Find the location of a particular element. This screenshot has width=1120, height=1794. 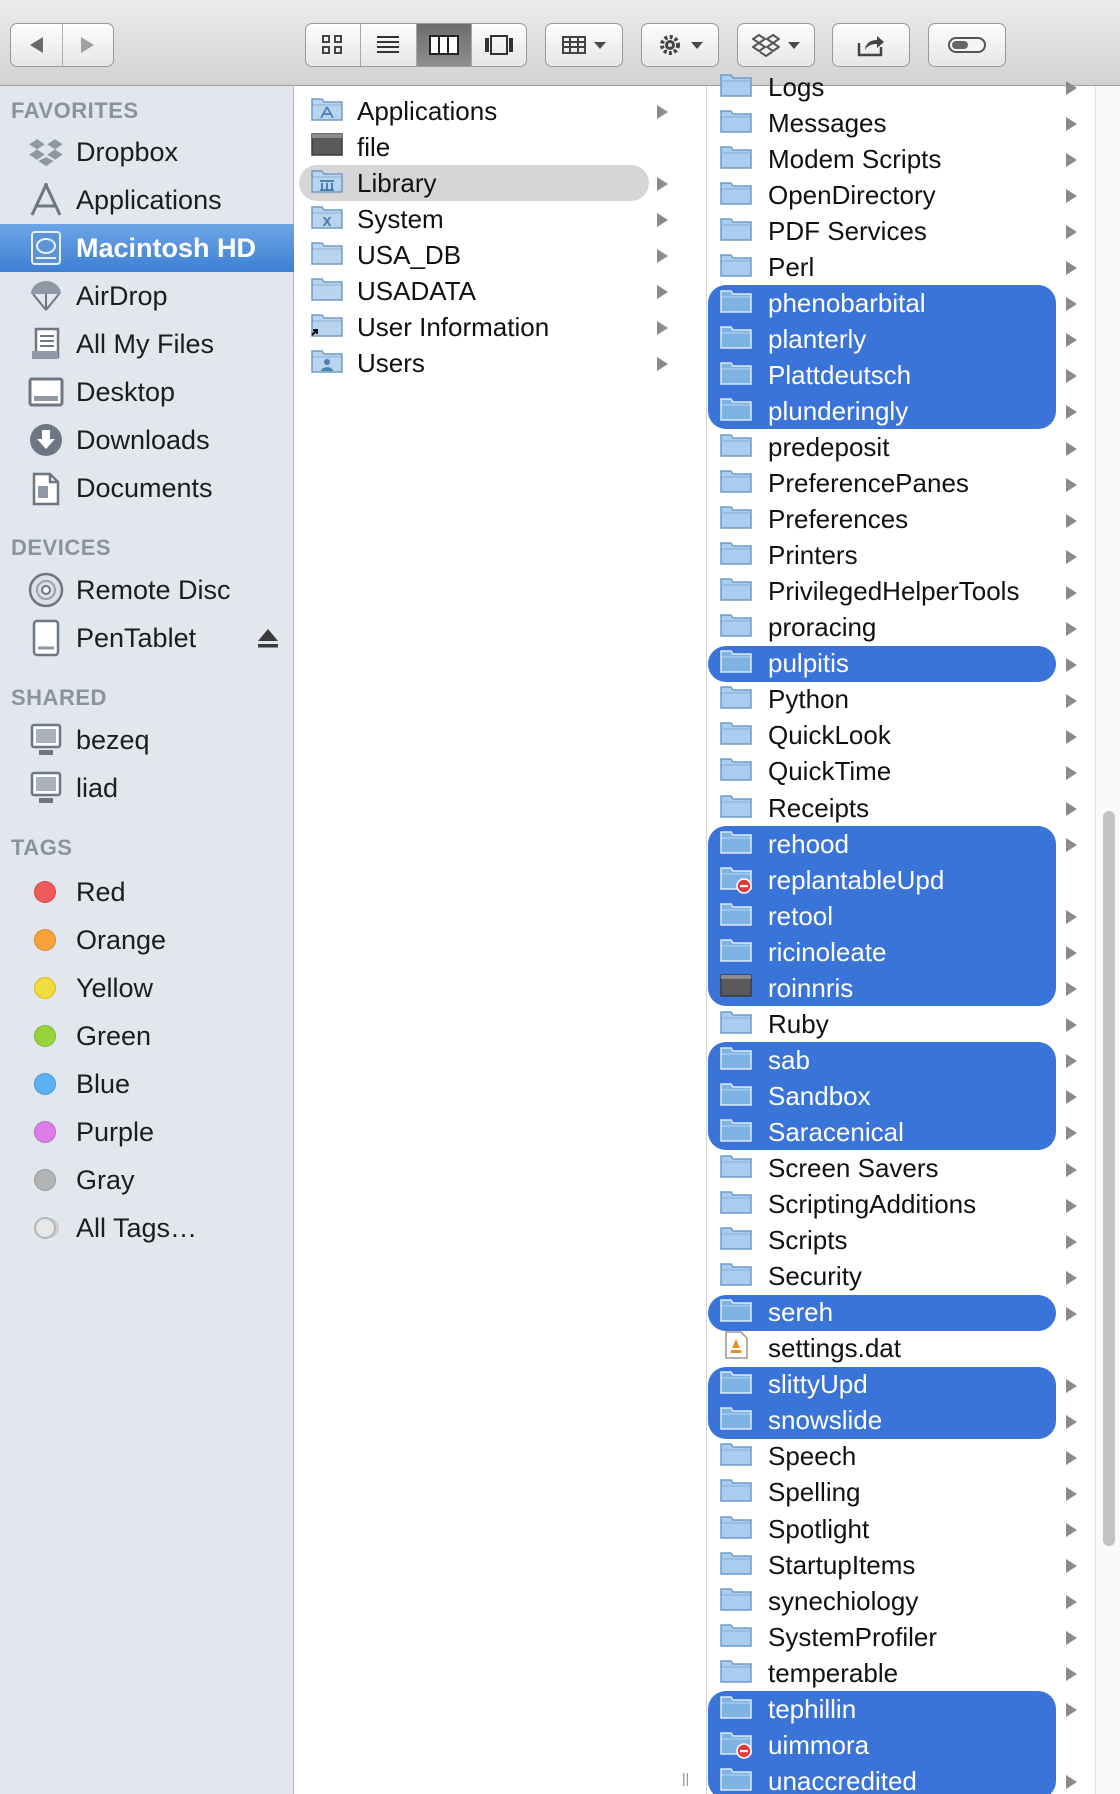

library-item-printers: Printers is located at coordinates (914, 556).